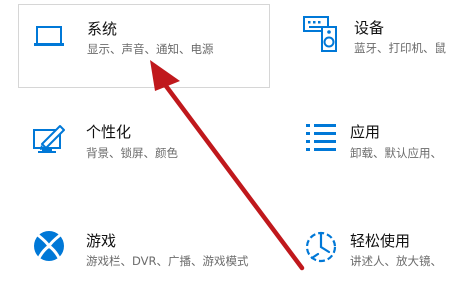 The width and height of the screenshot is (450, 300). Describe the element at coordinates (144, 252) in the screenshot. I see `gaming-tile: 游戏 游戏栏、DVR、广播、游戏模式` at that location.